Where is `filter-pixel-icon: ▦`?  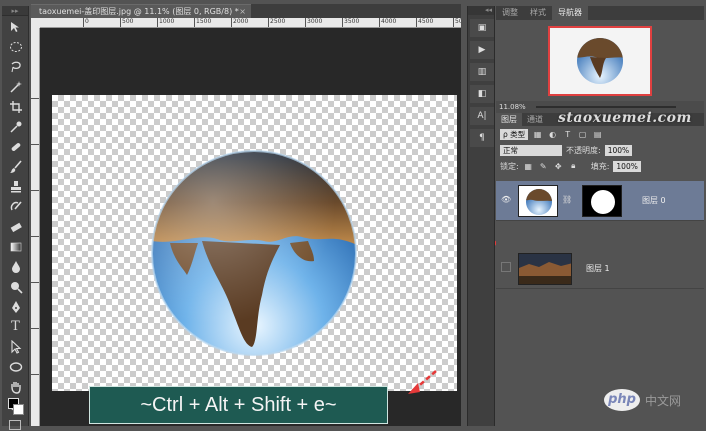
filter-pixel-icon: ▦ is located at coordinates (537, 134).